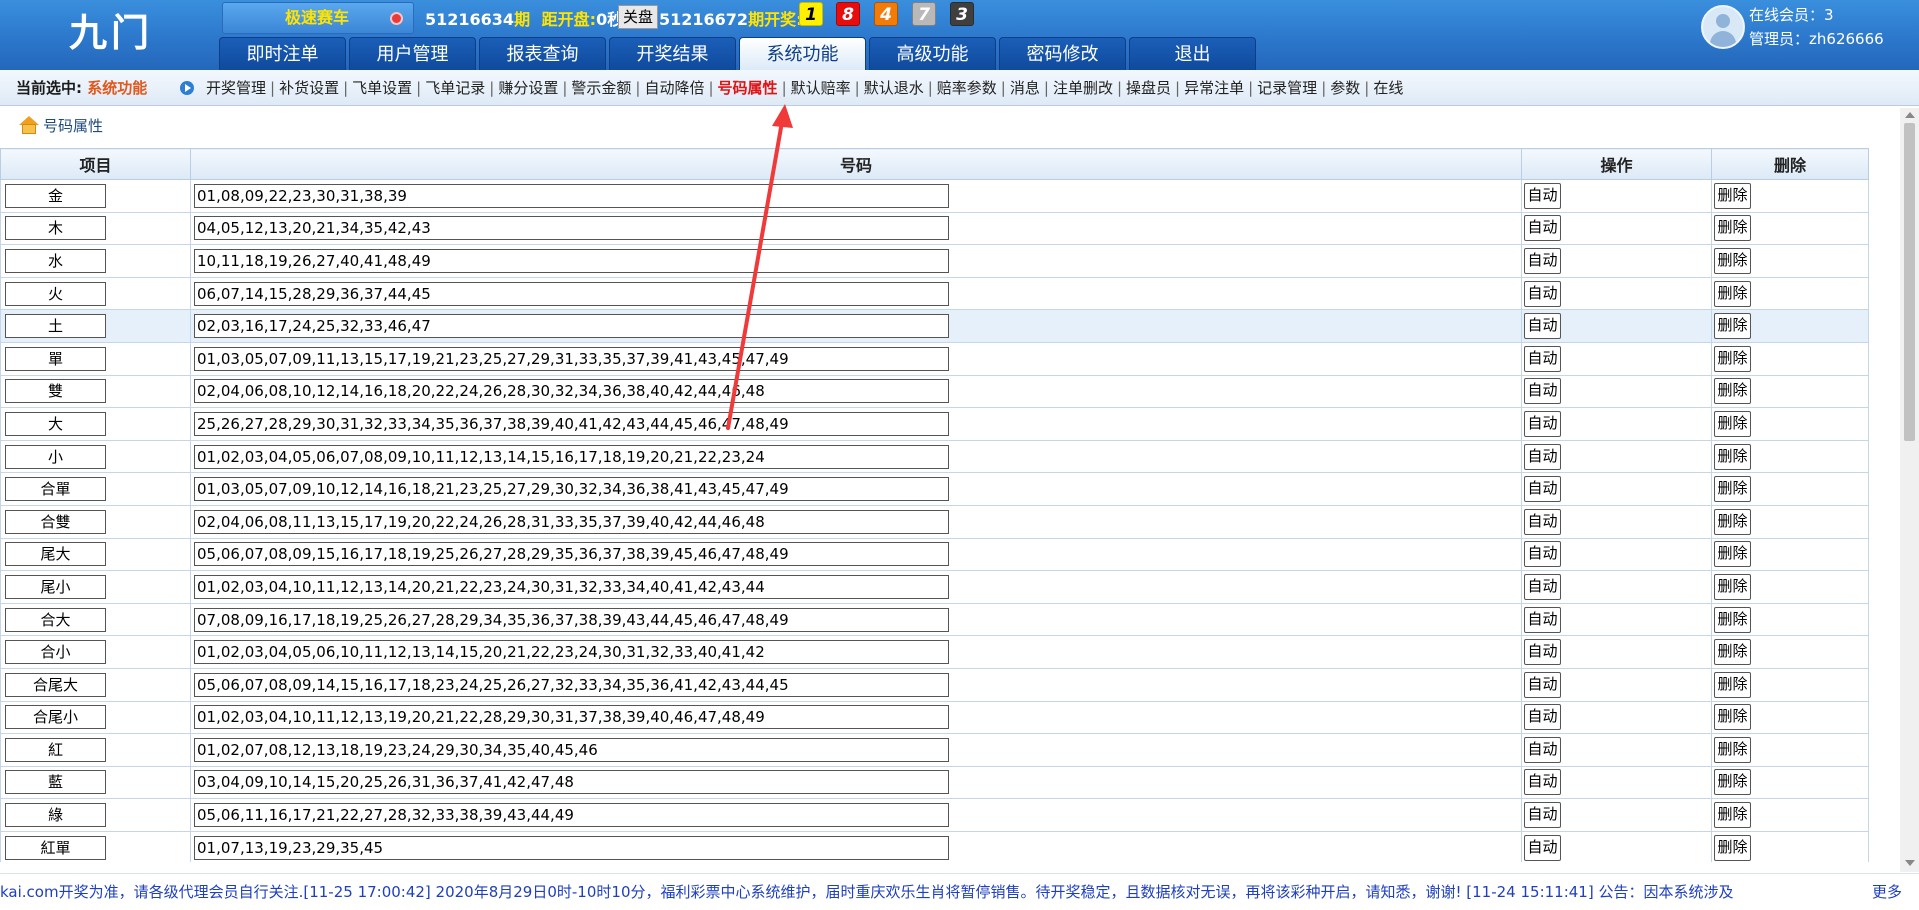 The height and width of the screenshot is (910, 1919). Describe the element at coordinates (55, 652) in the screenshot. I see `item-name-field: 合小` at that location.